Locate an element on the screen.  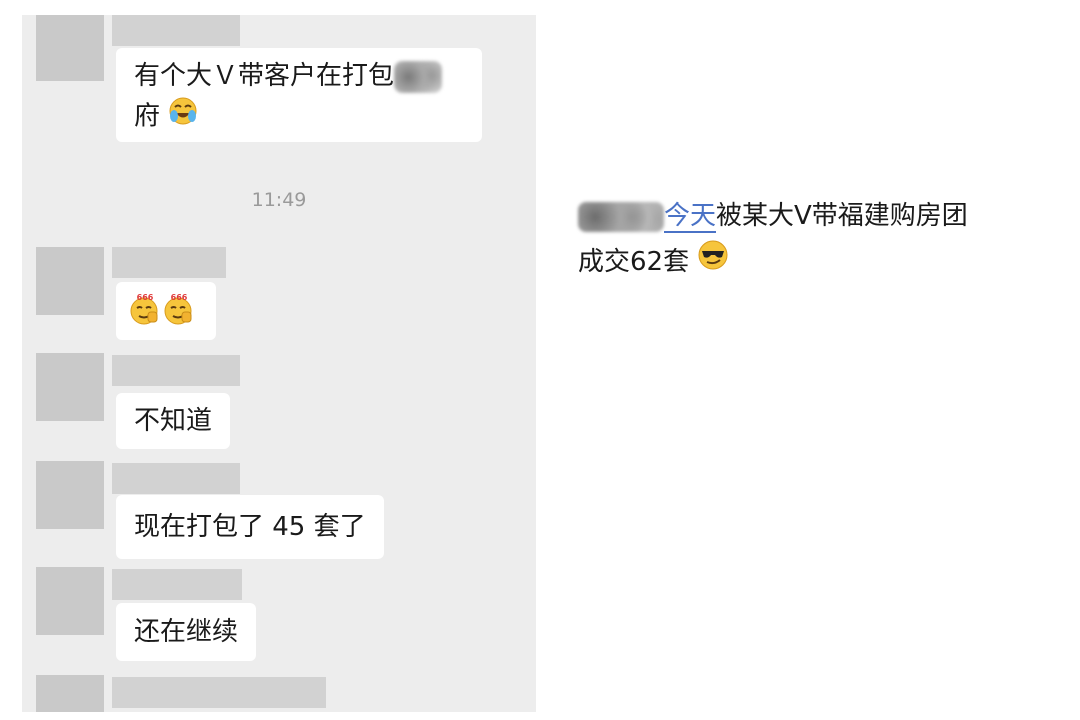
message-text: 府 is located at coordinates (147, 116).